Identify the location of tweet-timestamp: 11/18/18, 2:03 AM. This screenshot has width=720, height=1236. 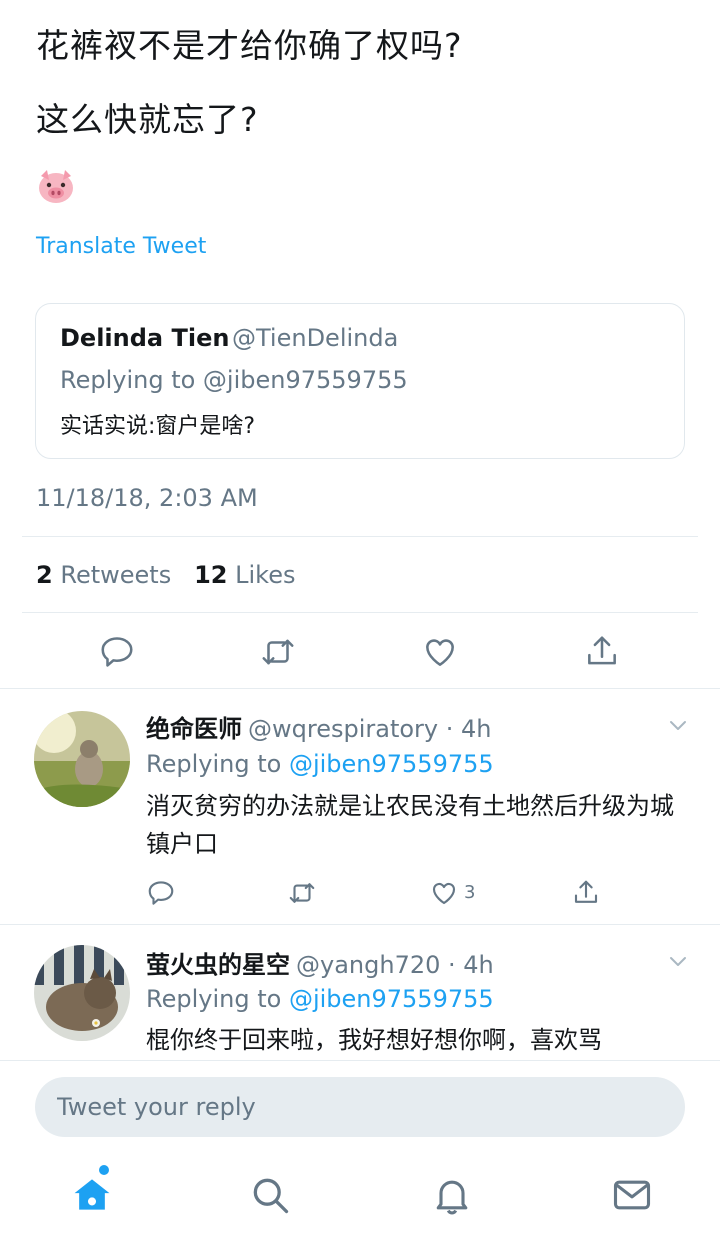
(147, 498).